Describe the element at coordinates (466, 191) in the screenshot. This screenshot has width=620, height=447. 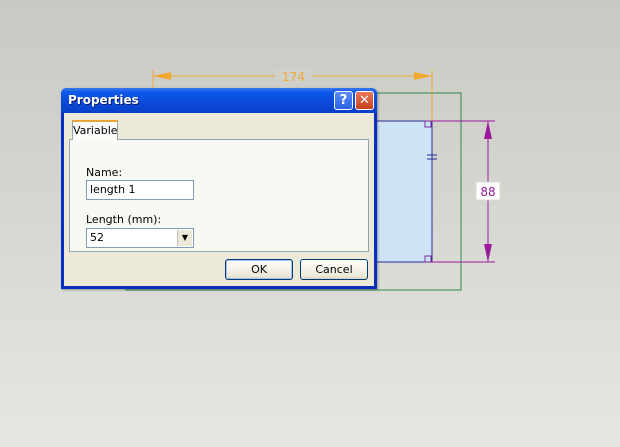
I see `height-dimension: 88` at that location.